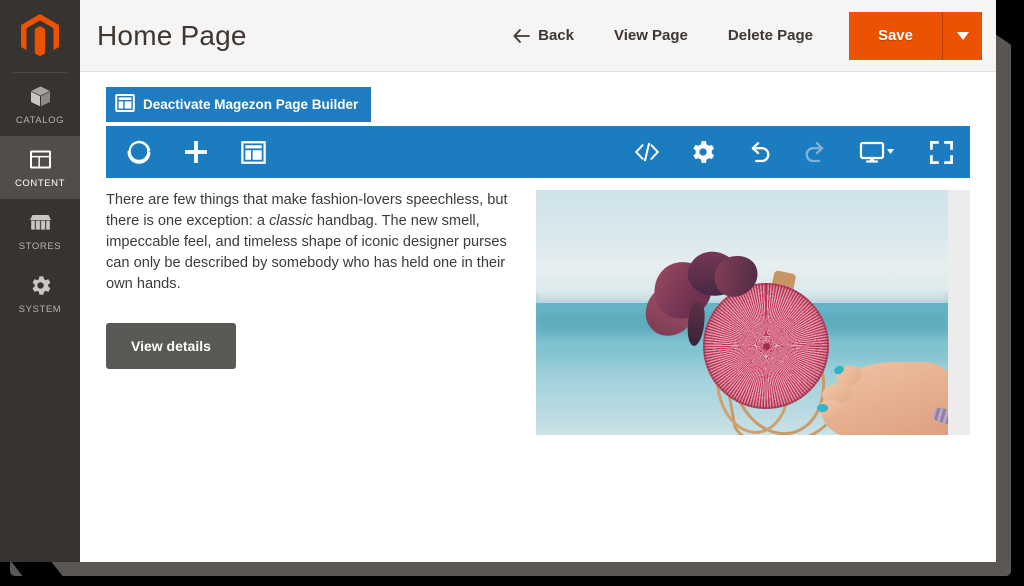 The image size is (1024, 586). Describe the element at coordinates (941, 152) in the screenshot. I see `fullscreen-icon` at that location.